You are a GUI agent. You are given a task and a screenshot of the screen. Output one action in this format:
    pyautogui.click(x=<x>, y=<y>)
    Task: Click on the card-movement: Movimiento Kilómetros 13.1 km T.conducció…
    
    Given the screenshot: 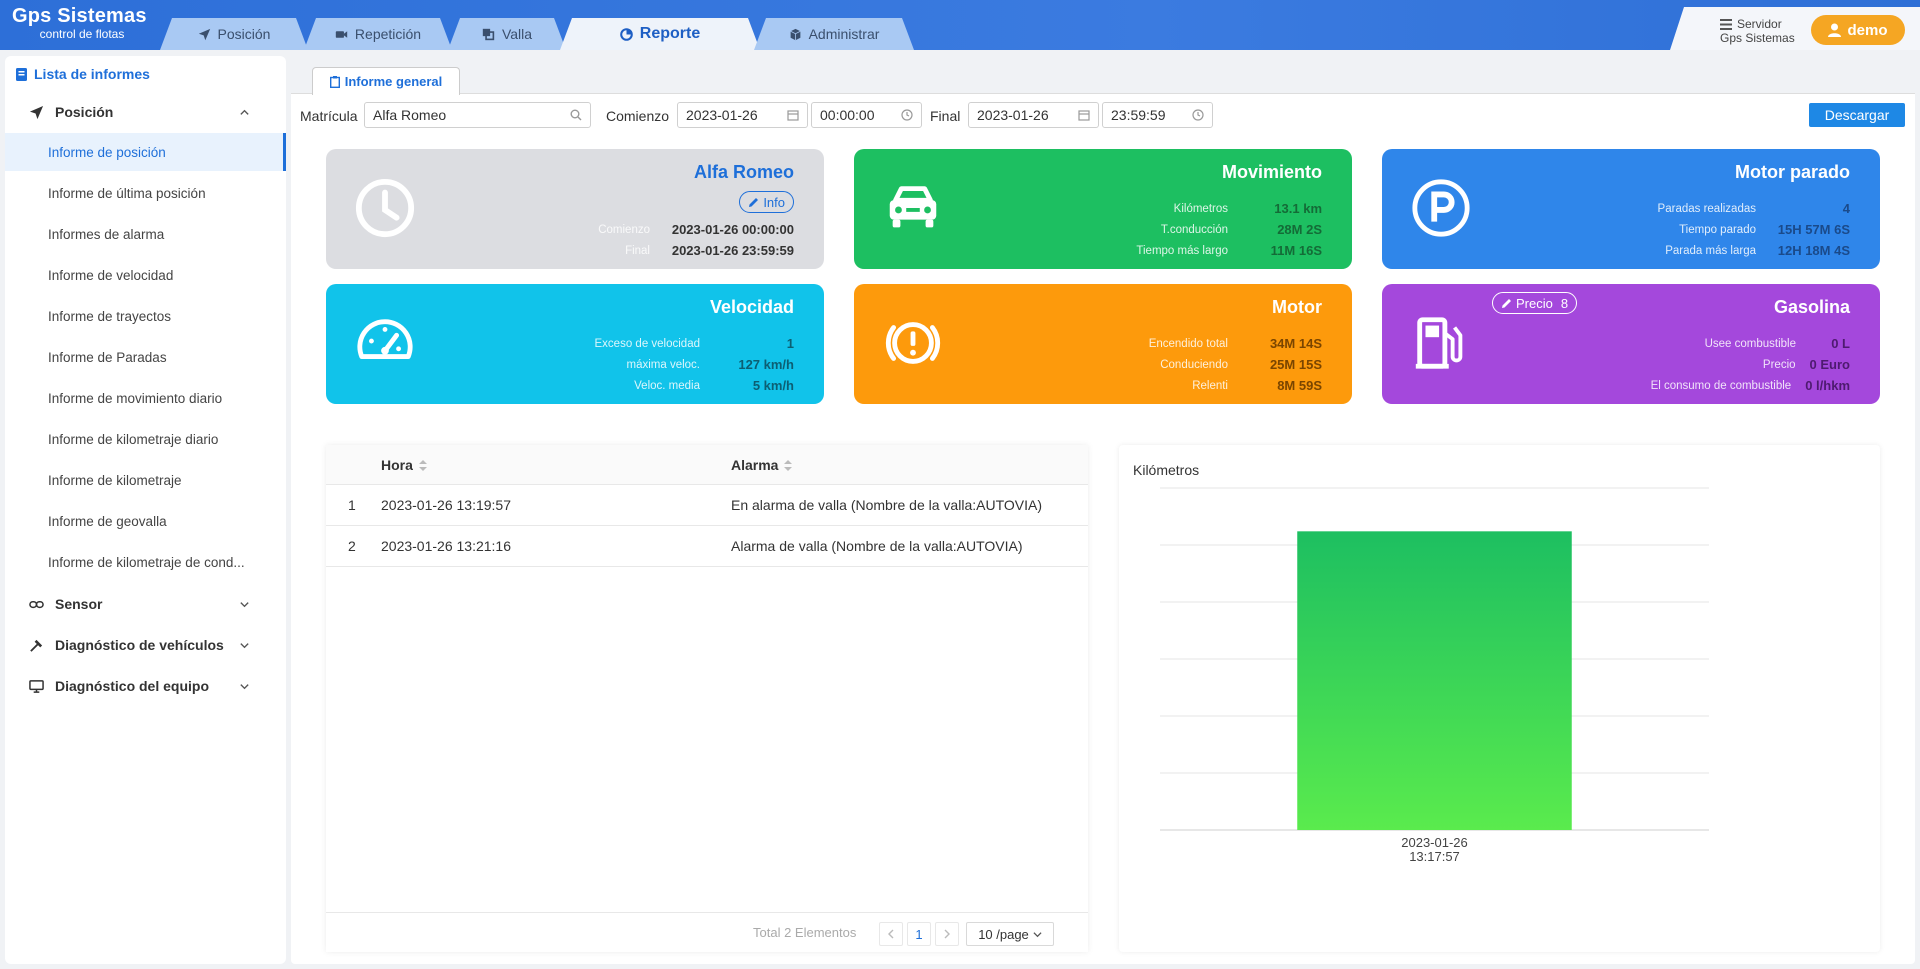 What is the action you would take?
    pyautogui.click(x=1103, y=209)
    